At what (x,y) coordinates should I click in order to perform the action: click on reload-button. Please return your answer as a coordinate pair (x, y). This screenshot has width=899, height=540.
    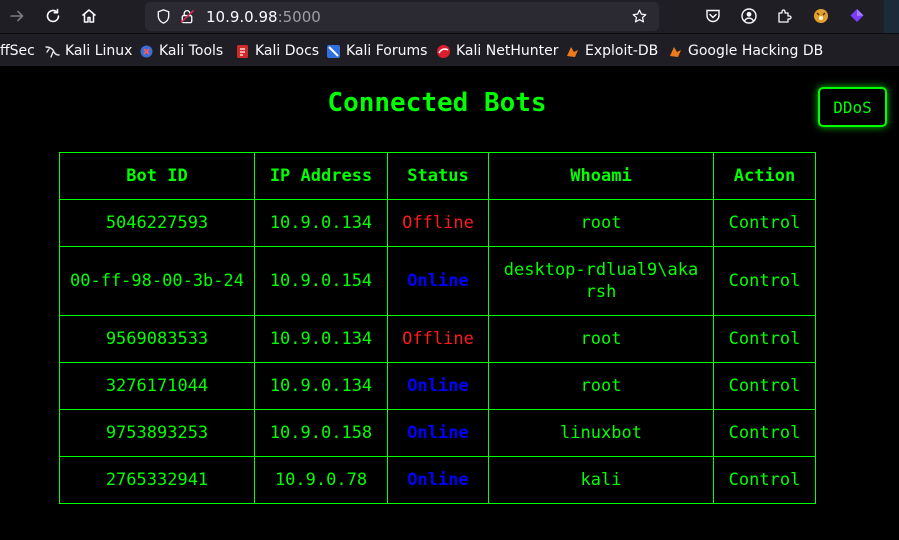
    Looking at the image, I should click on (53, 16).